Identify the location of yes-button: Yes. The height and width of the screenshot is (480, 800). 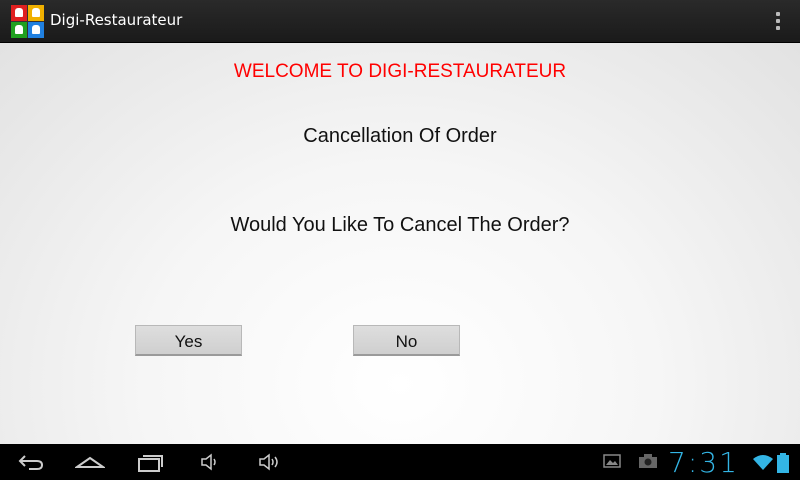
(188, 340).